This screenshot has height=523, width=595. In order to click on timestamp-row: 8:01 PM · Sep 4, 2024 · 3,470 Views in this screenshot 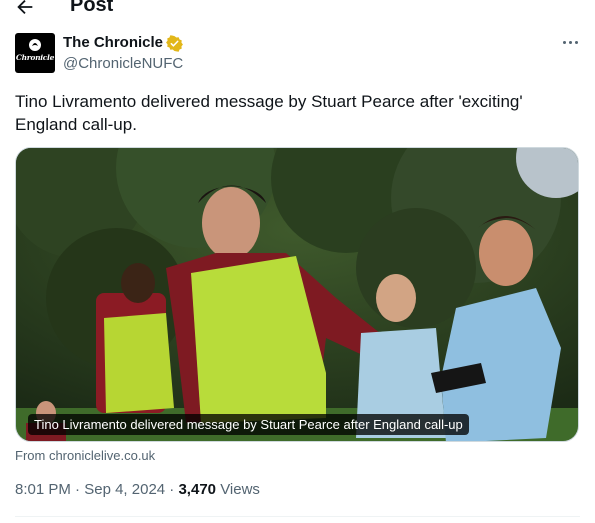, I will do `click(137, 489)`.